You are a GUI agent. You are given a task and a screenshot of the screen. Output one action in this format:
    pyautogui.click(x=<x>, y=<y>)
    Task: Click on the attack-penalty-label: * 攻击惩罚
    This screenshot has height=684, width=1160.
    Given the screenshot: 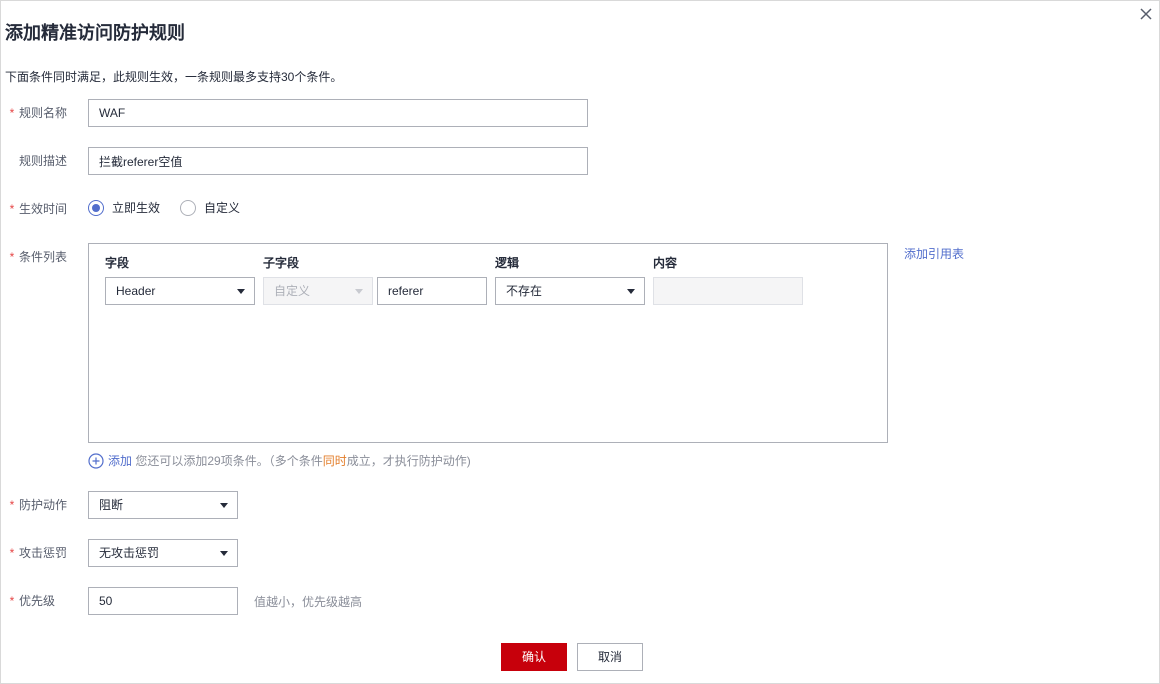 What is the action you would take?
    pyautogui.click(x=36, y=553)
    